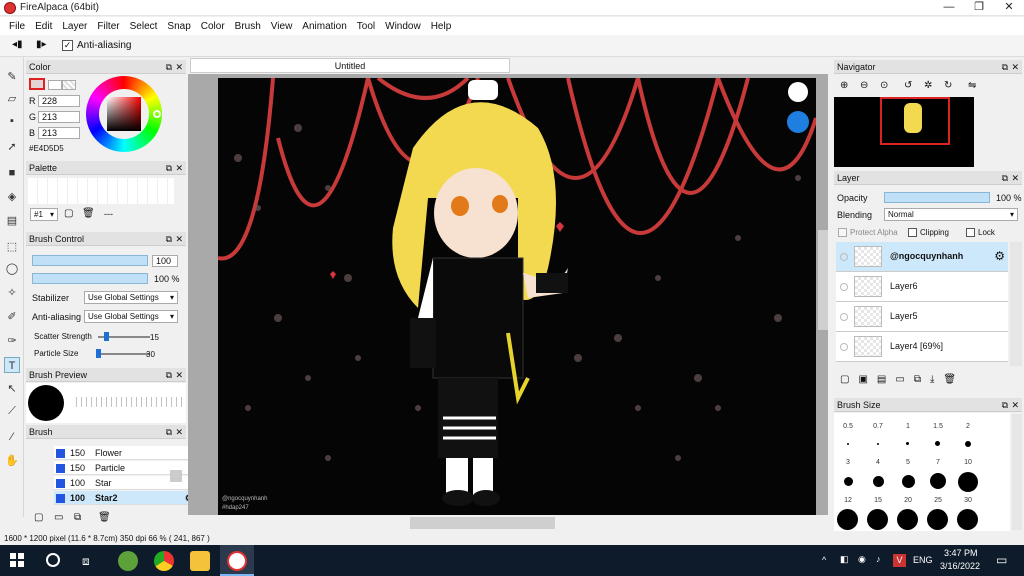  What do you see at coordinates (43, 26) in the screenshot?
I see `menu-edit: Edit` at bounding box center [43, 26].